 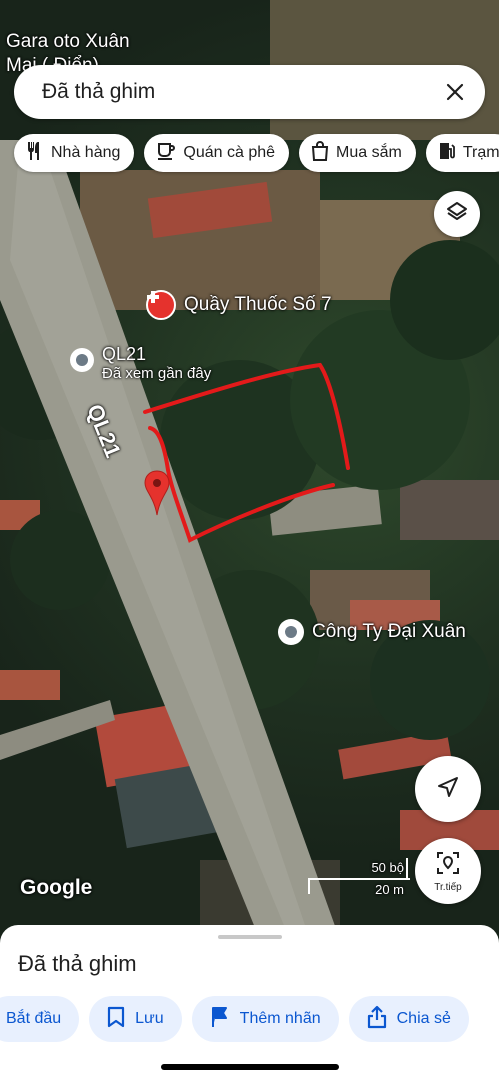 What do you see at coordinates (448, 887) in the screenshot?
I see `live-view-label: Tr.tiếp` at bounding box center [448, 887].